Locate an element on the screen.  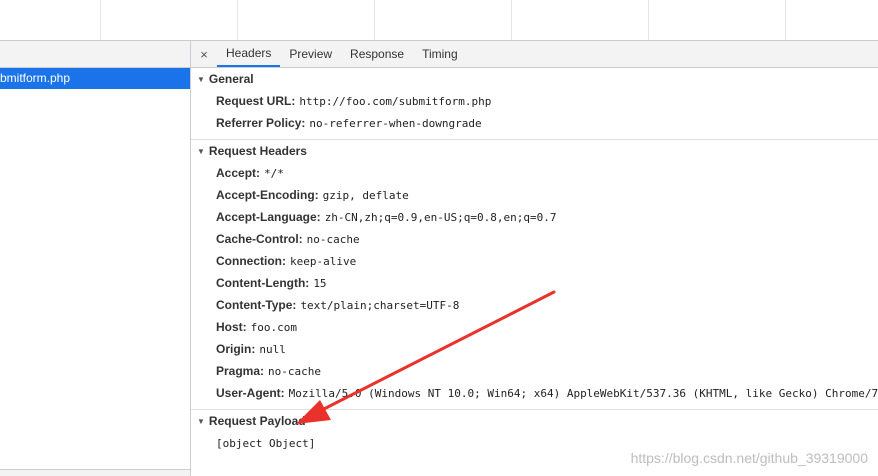
header-row: Accept: */* is located at coordinates (534, 173).